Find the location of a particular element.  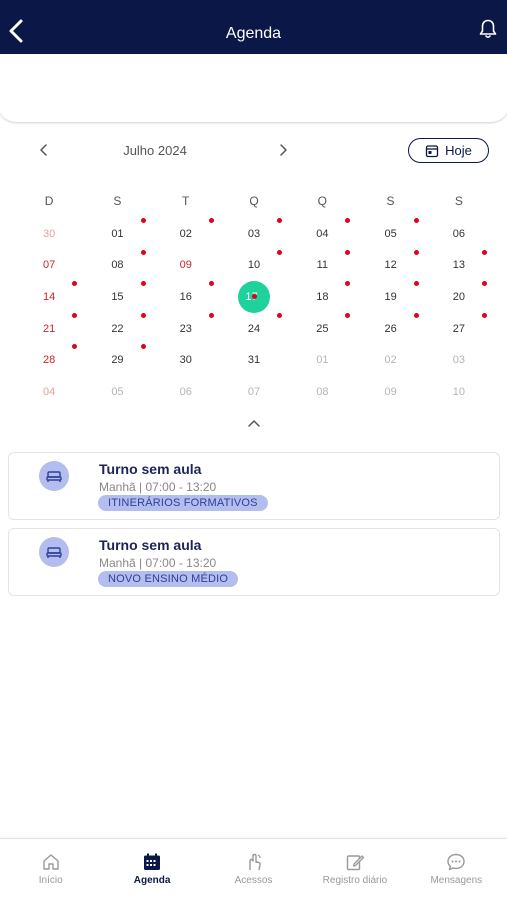

day-number: 09 is located at coordinates (390, 391).